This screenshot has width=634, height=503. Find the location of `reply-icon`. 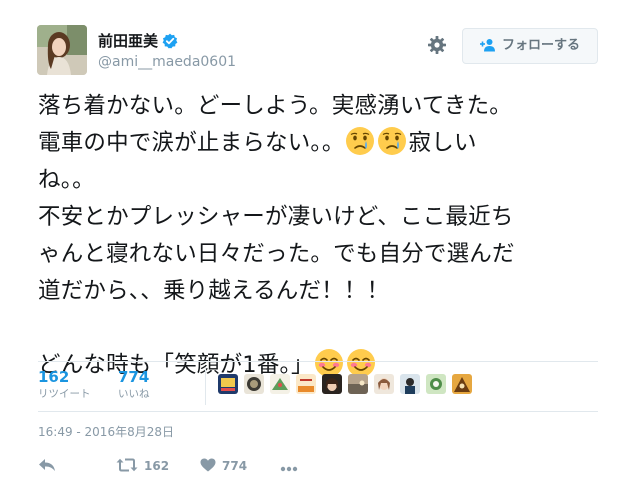

reply-icon is located at coordinates (47, 466).